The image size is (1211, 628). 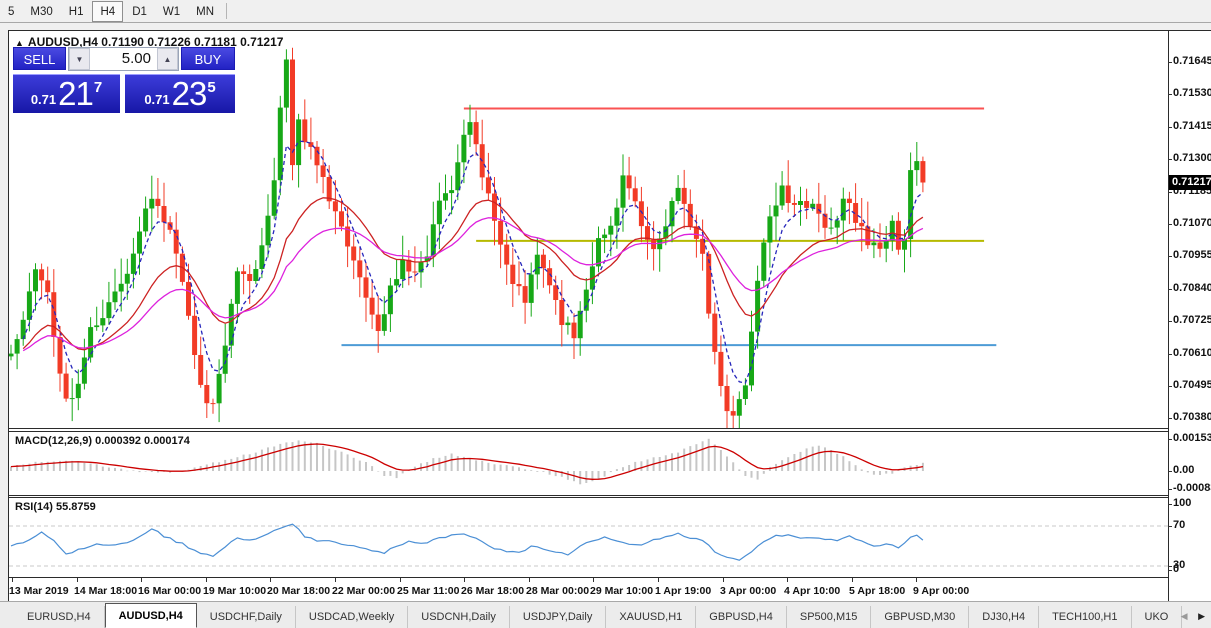 What do you see at coordinates (235, 591) in the screenshot?
I see `time-axis-label: 19 Mar 10:00` at bounding box center [235, 591].